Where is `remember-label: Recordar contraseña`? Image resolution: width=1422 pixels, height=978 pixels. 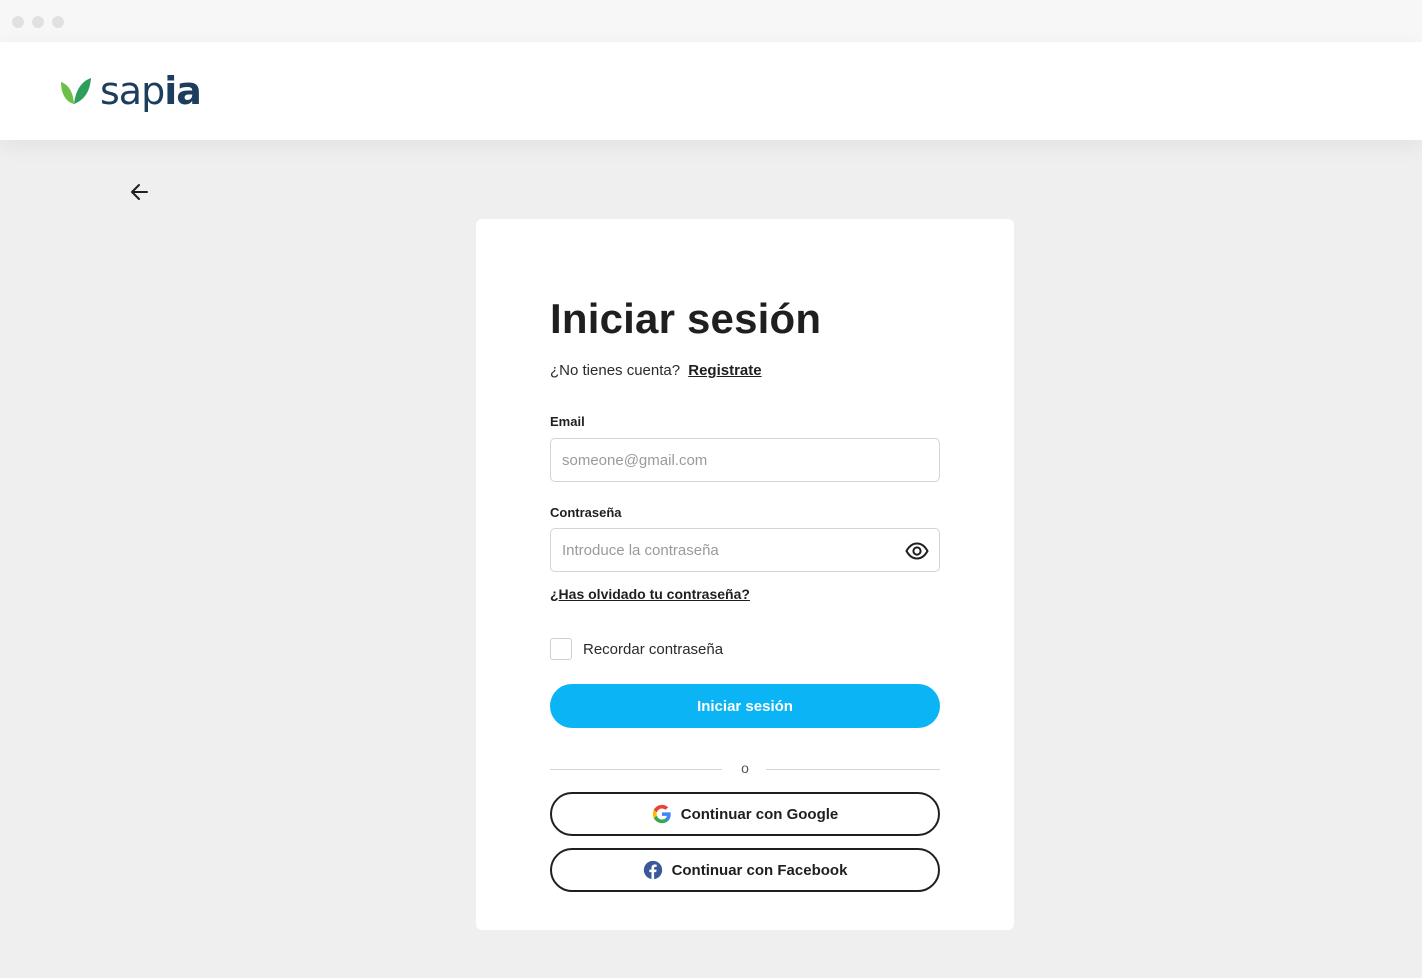
remember-label: Recordar contraseña is located at coordinates (653, 649).